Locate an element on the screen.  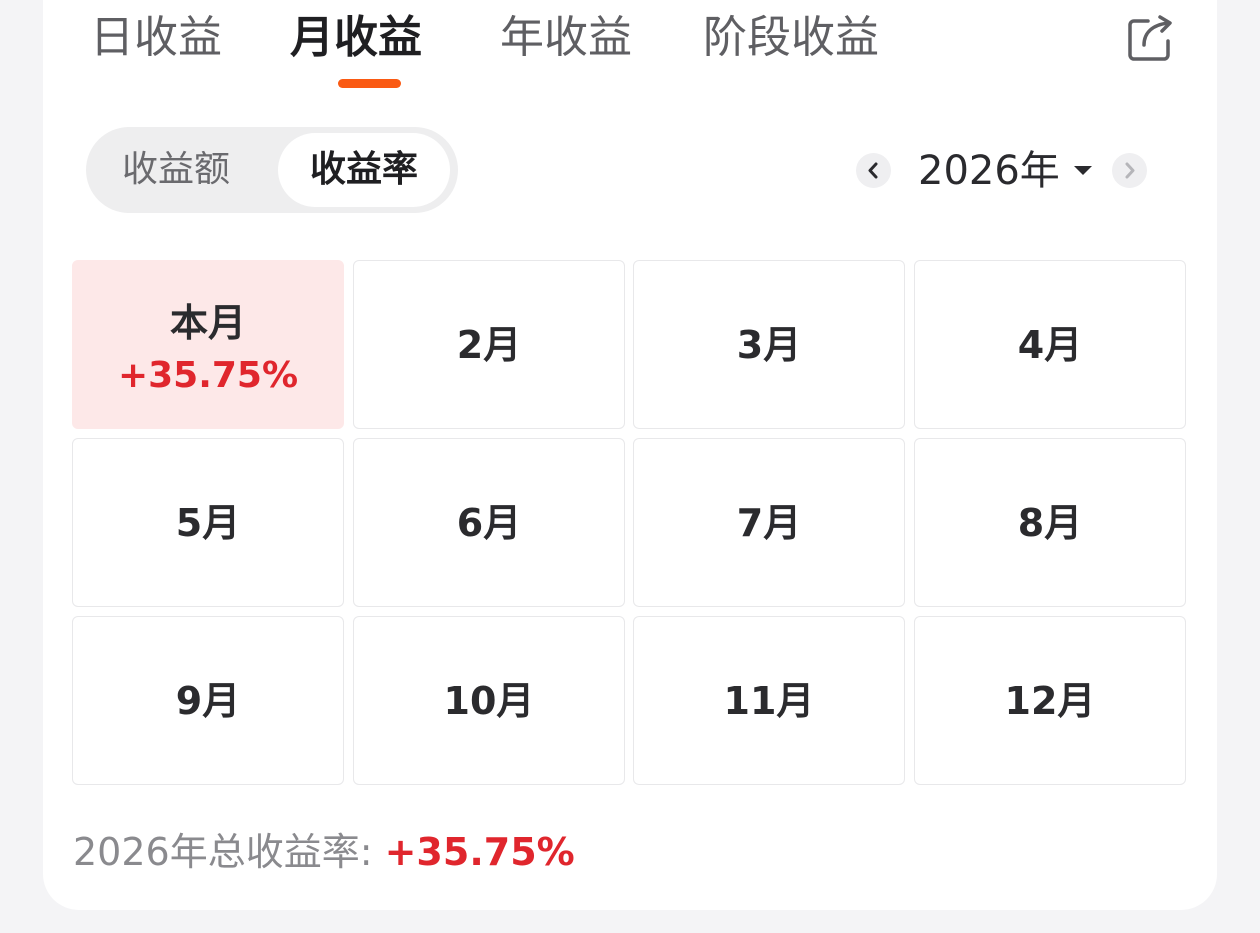
month-cell-current: 本月 +35.75% is located at coordinates (208, 344).